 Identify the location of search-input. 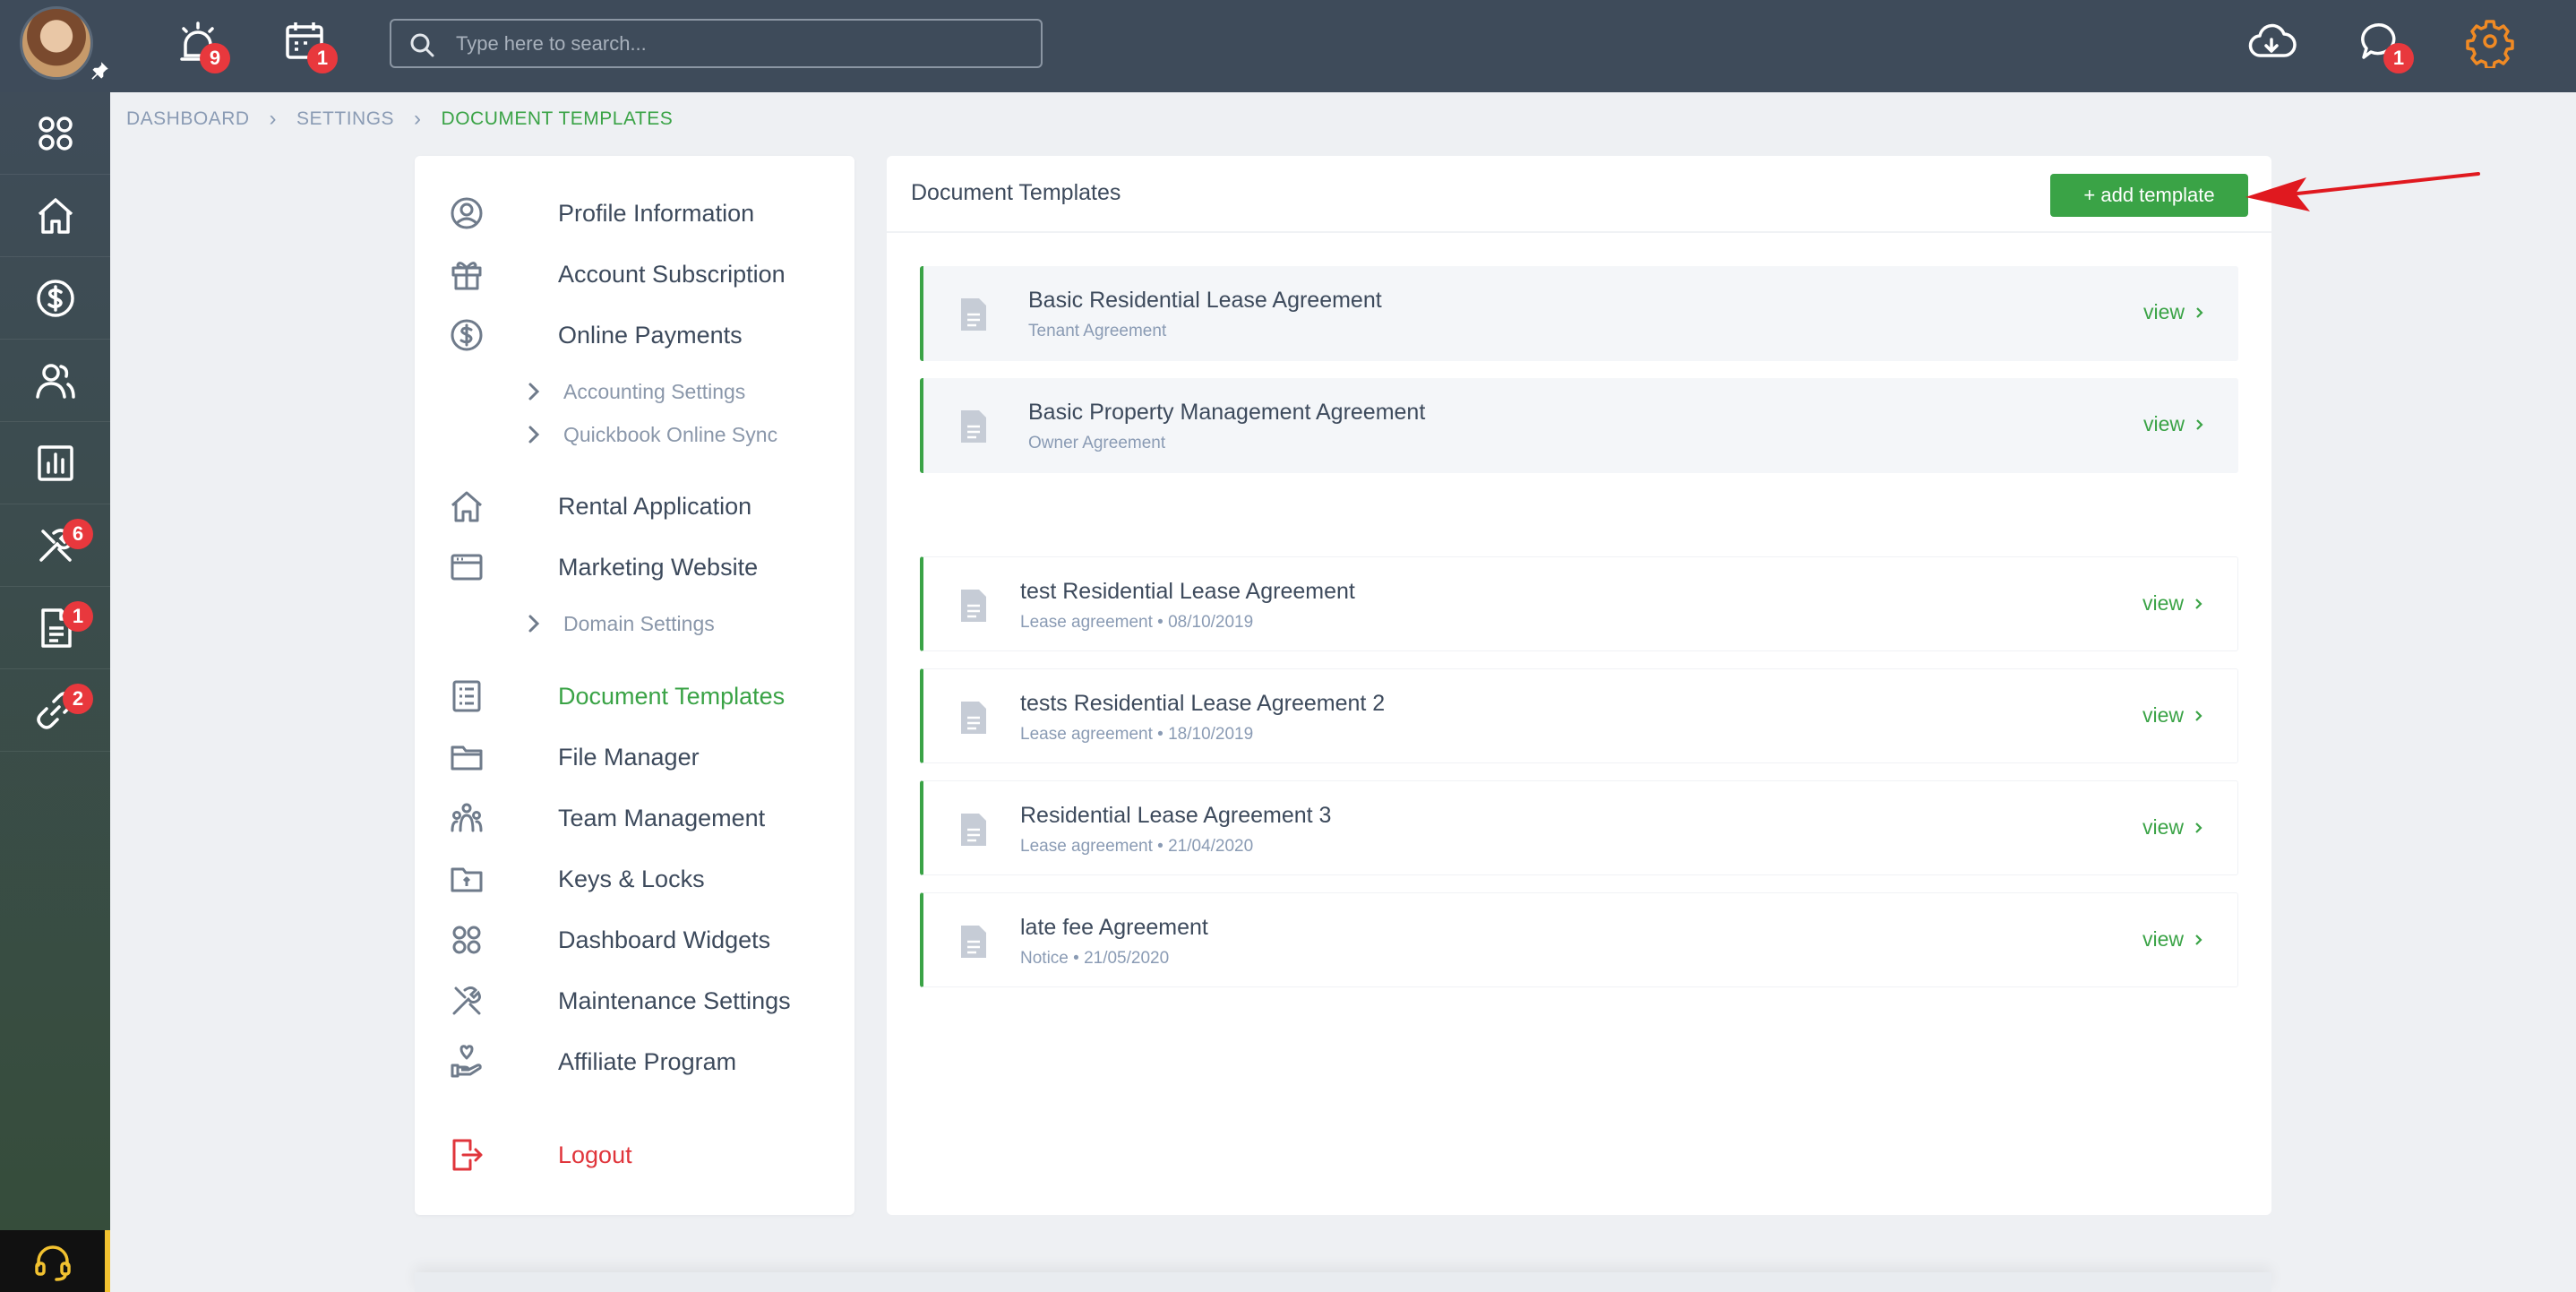
(738, 44).